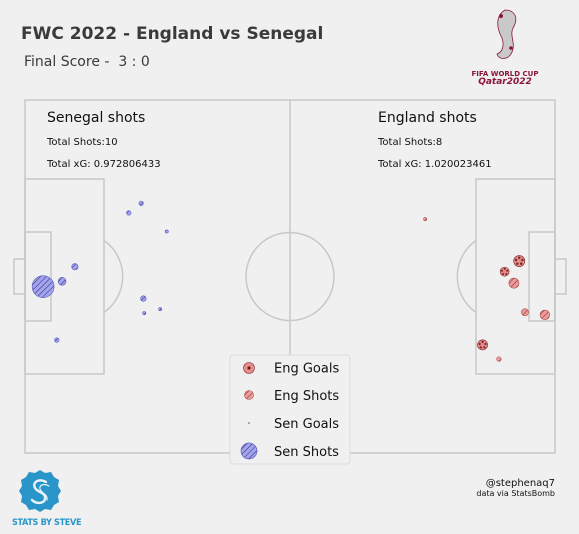  I want to click on data-source: data via StatsBomb, so click(515, 493).